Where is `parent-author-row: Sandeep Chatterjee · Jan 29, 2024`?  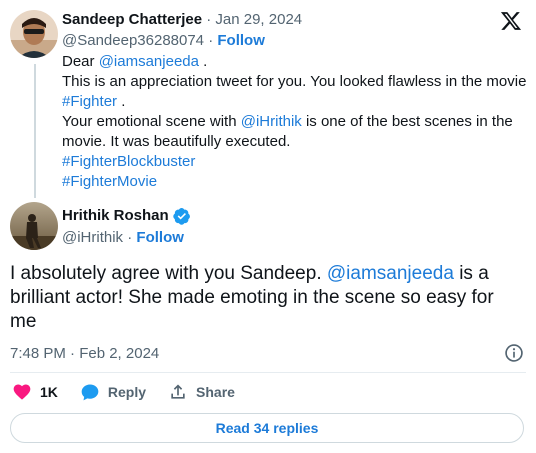 parent-author-row: Sandeep Chatterjee · Jan 29, 2024 is located at coordinates (182, 20).